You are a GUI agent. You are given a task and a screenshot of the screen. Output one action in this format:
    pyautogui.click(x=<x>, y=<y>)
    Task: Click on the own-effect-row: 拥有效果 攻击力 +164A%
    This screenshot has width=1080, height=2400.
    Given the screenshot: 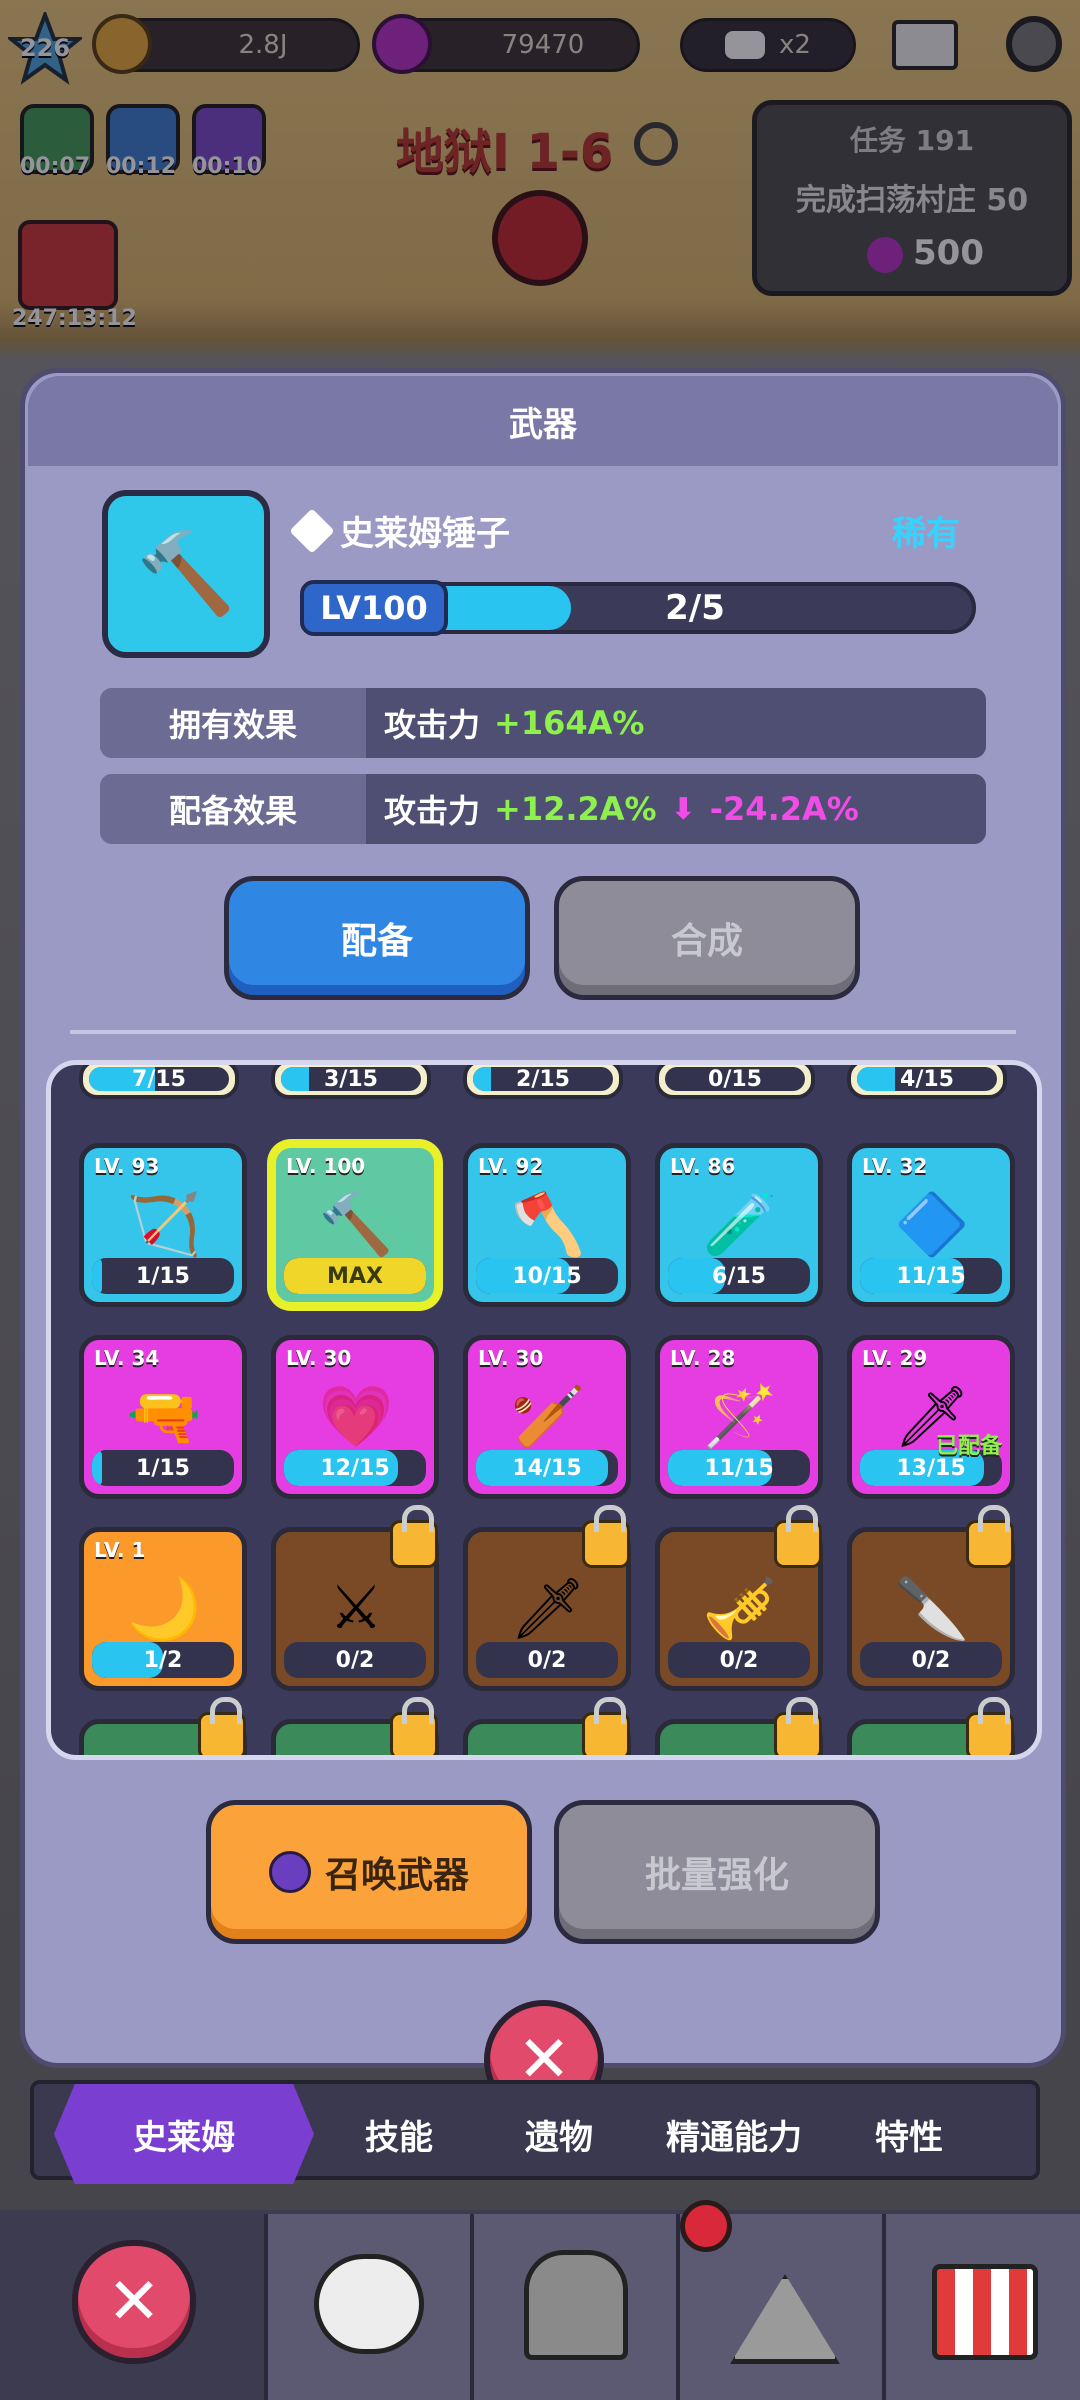 What is the action you would take?
    pyautogui.click(x=543, y=723)
    